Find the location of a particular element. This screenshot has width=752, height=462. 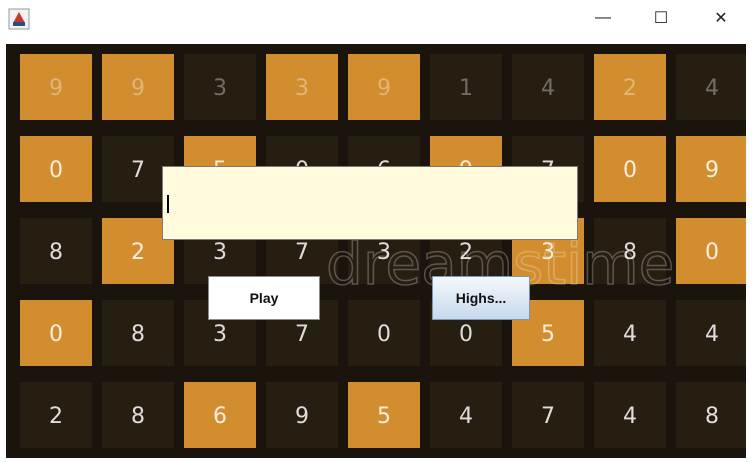

title-bar: — ☐ ✕ is located at coordinates (376, 19).